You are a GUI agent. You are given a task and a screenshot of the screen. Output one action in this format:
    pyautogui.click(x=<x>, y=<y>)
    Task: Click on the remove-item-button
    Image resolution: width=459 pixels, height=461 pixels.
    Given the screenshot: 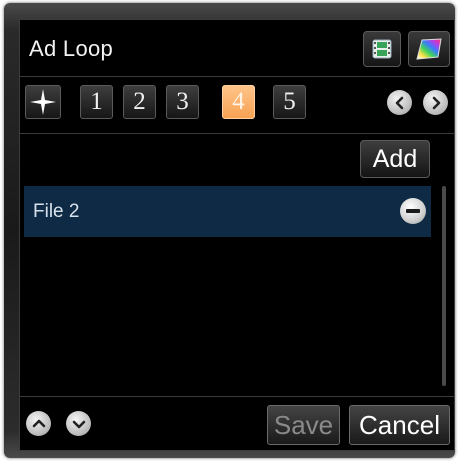 What is the action you would take?
    pyautogui.click(x=413, y=211)
    